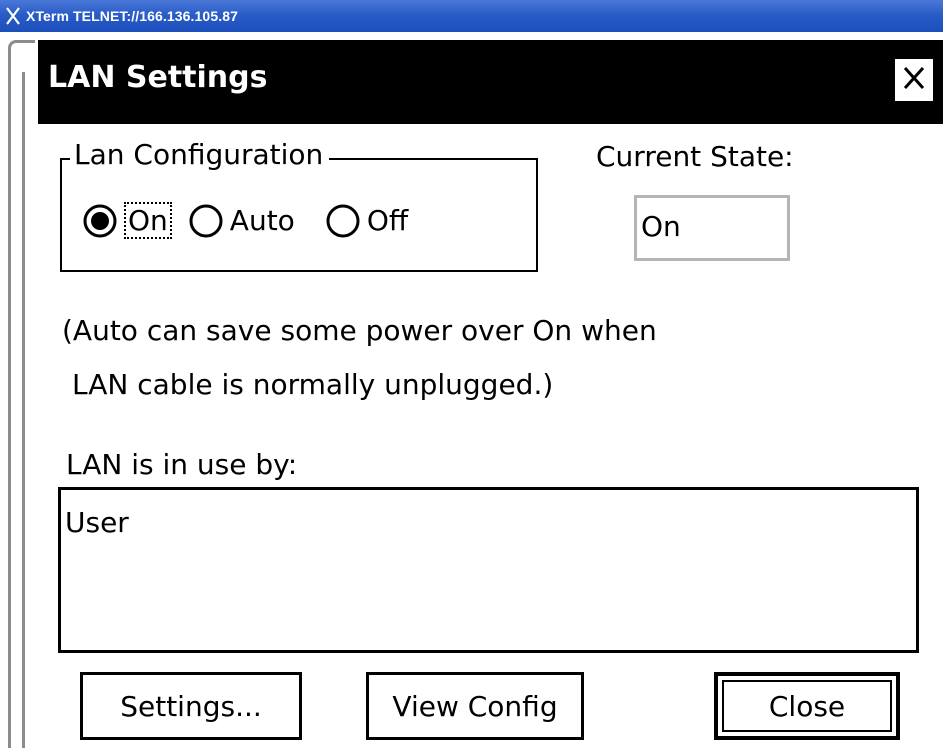 The image size is (943, 748). Describe the element at coordinates (475, 706) in the screenshot. I see `view-config-button: View Config` at that location.